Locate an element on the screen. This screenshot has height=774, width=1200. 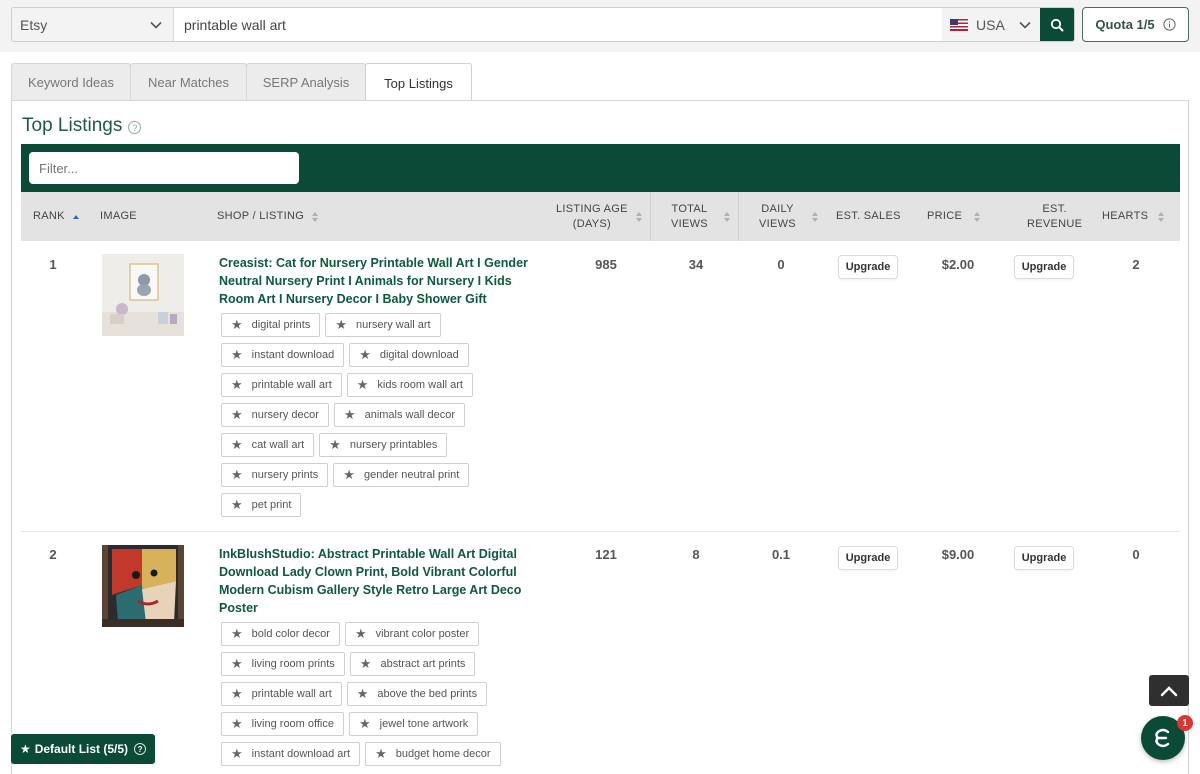
keyword-tag: ★ nursery wall art is located at coordinates (383, 325).